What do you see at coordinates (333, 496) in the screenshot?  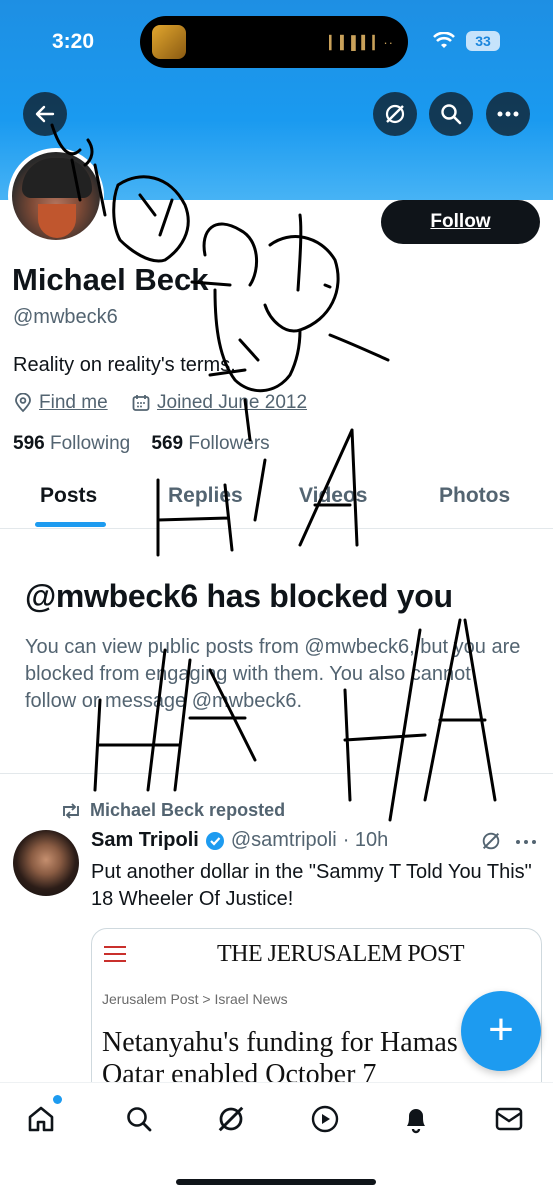 I see `tab-videos: Videos` at bounding box center [333, 496].